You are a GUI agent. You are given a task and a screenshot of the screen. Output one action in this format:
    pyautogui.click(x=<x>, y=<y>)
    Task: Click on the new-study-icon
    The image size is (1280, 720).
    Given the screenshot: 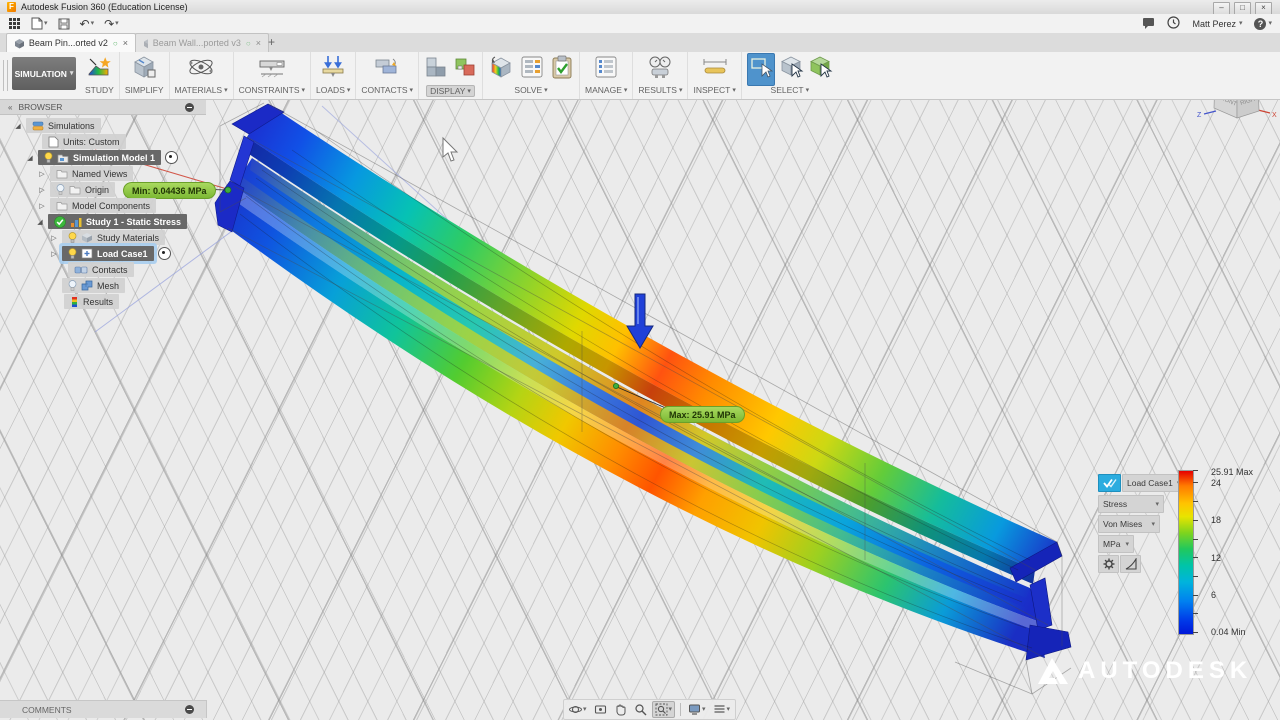 What is the action you would take?
    pyautogui.click(x=99, y=69)
    